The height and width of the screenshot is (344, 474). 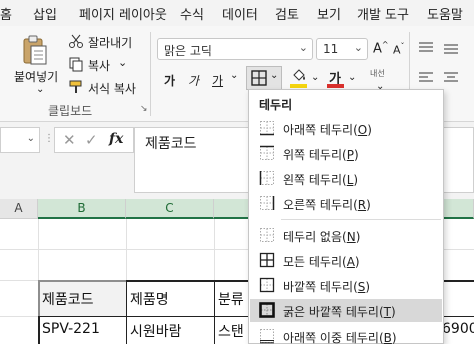 What do you see at coordinates (331, 49) in the screenshot?
I see `font-size-value: 11` at bounding box center [331, 49].